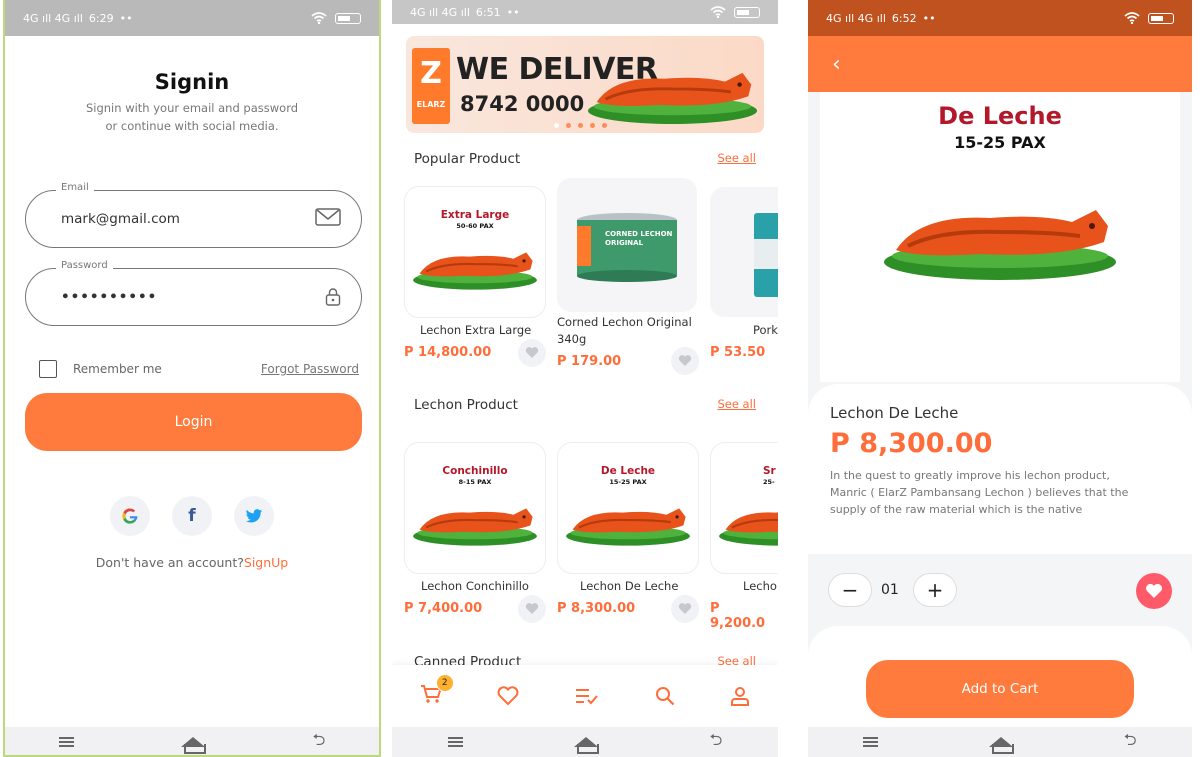 This screenshot has width=1203, height=757. I want to click on product-hero: De Leche 15-25 PAX, so click(1000, 237).